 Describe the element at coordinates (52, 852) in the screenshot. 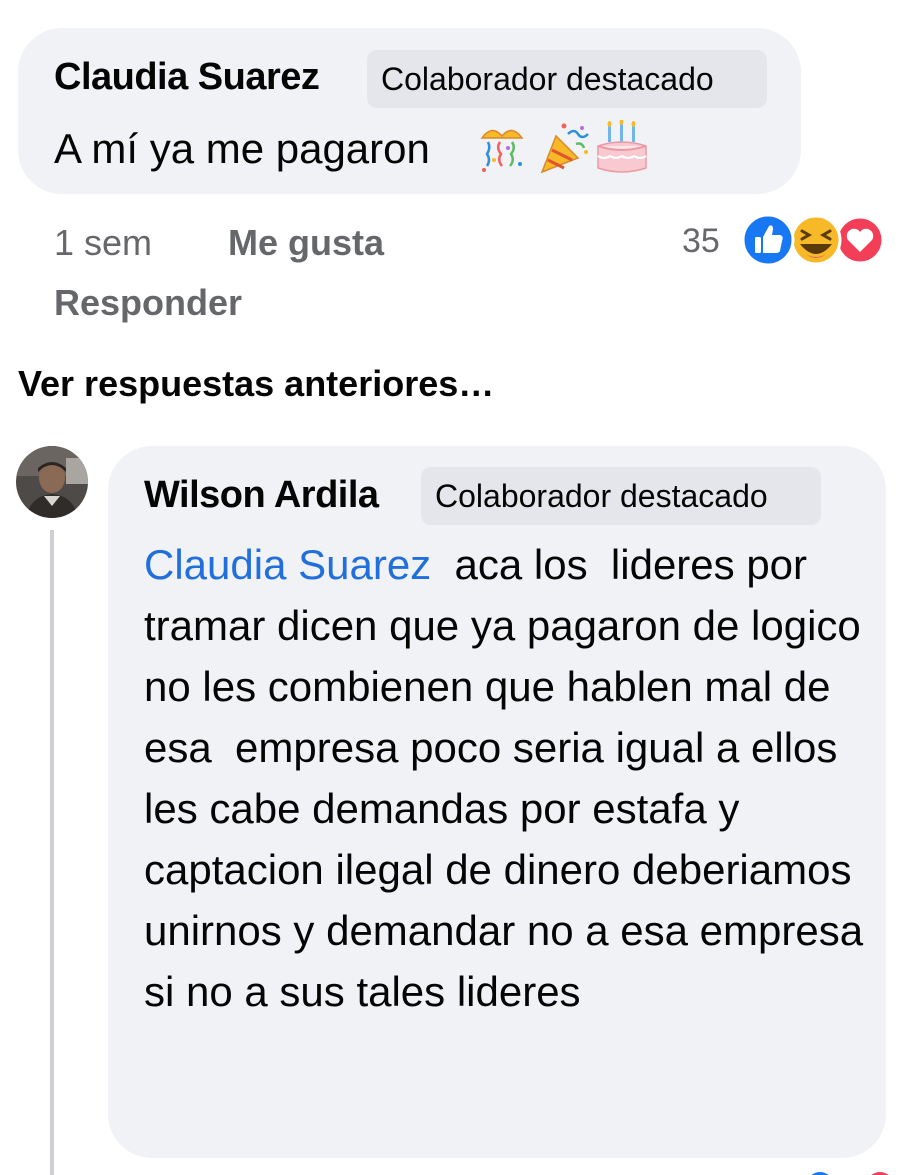

I see `thread-connector-line` at that location.